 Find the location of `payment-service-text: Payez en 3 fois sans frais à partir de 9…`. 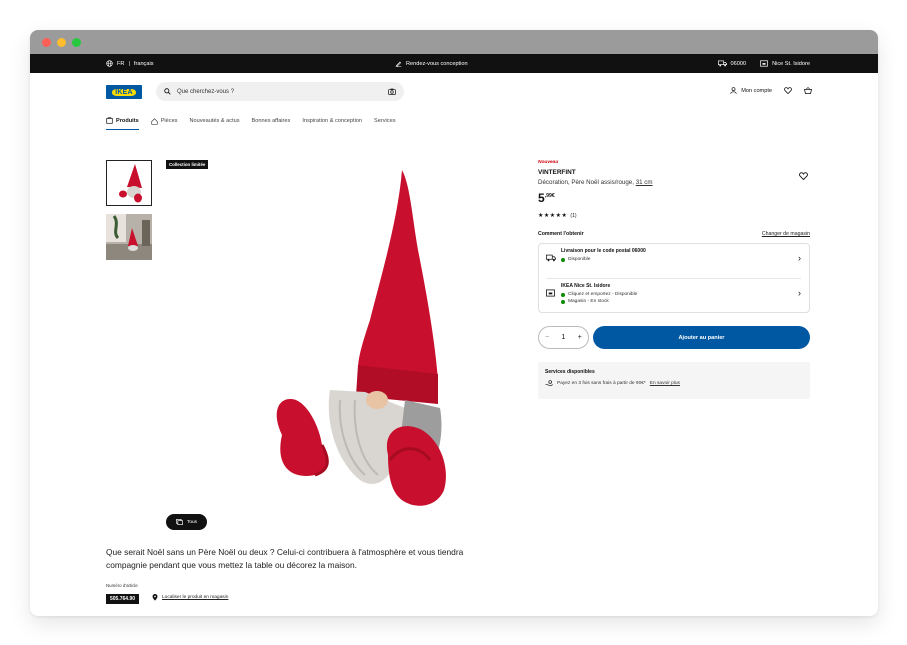

payment-service-text: Payez en 3 fois sans frais à partir de 9… is located at coordinates (601, 383).